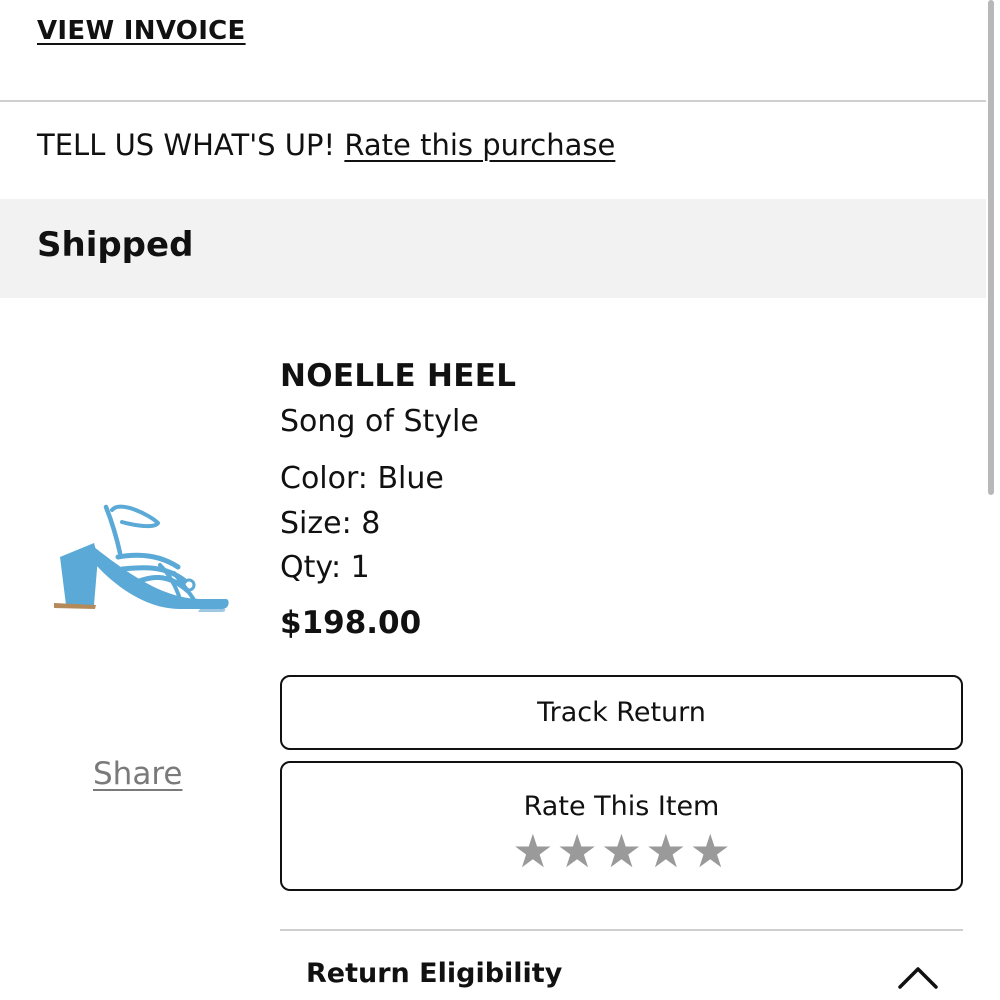 The height and width of the screenshot is (1000, 1000). Describe the element at coordinates (494, 51) in the screenshot. I see `invoice-row: VIEW INVOICE` at that location.